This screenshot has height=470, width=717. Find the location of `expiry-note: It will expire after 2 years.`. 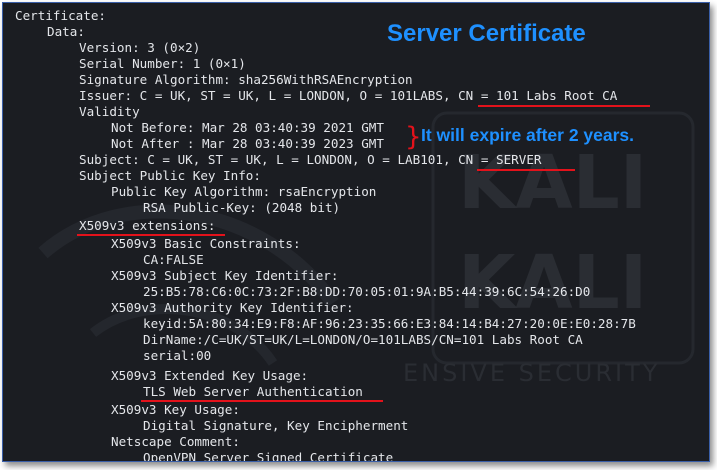

expiry-note: It will expire after 2 years. is located at coordinates (528, 135).